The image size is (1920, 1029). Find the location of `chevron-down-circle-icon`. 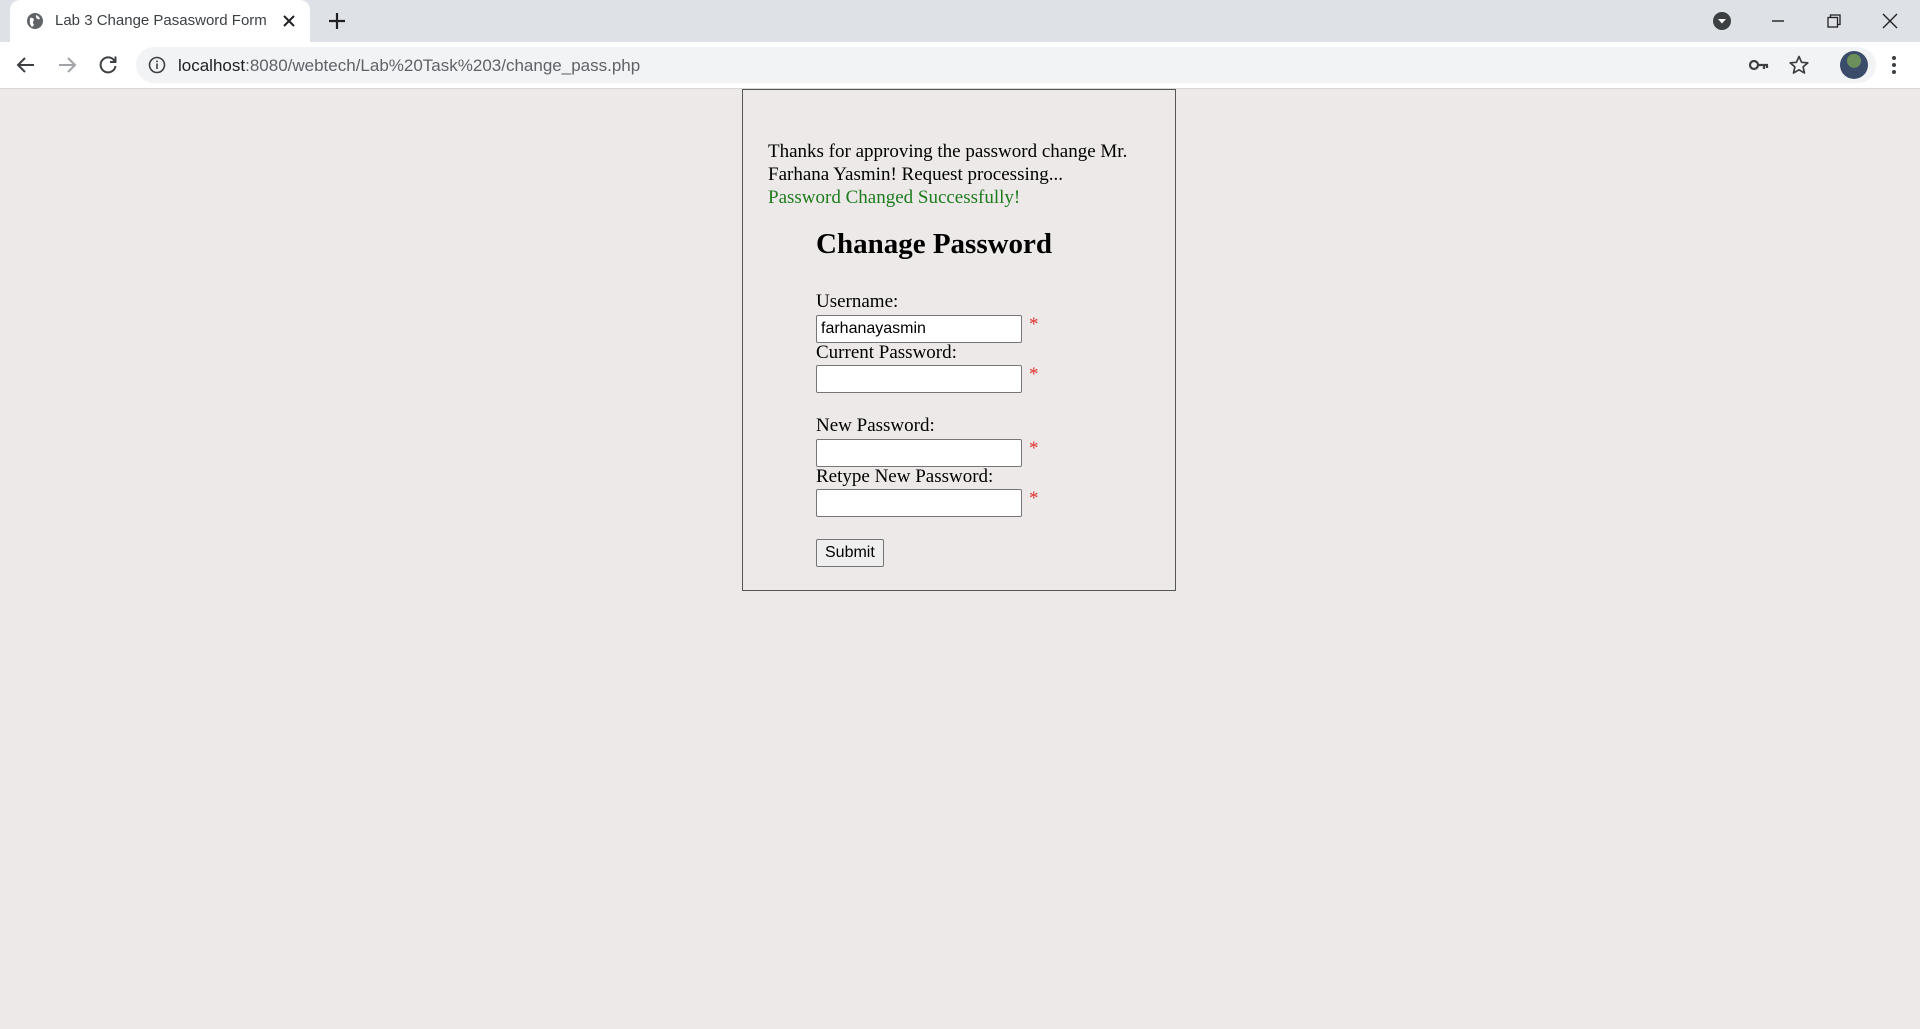

chevron-down-circle-icon is located at coordinates (1722, 21).